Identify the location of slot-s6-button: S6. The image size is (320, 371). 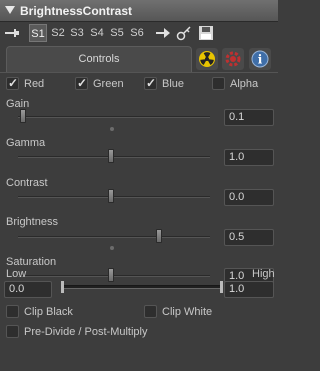
(137, 33).